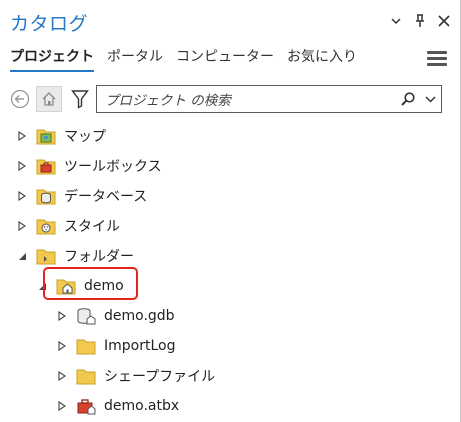  I want to click on tree-item-maps: マップ, so click(61, 136).